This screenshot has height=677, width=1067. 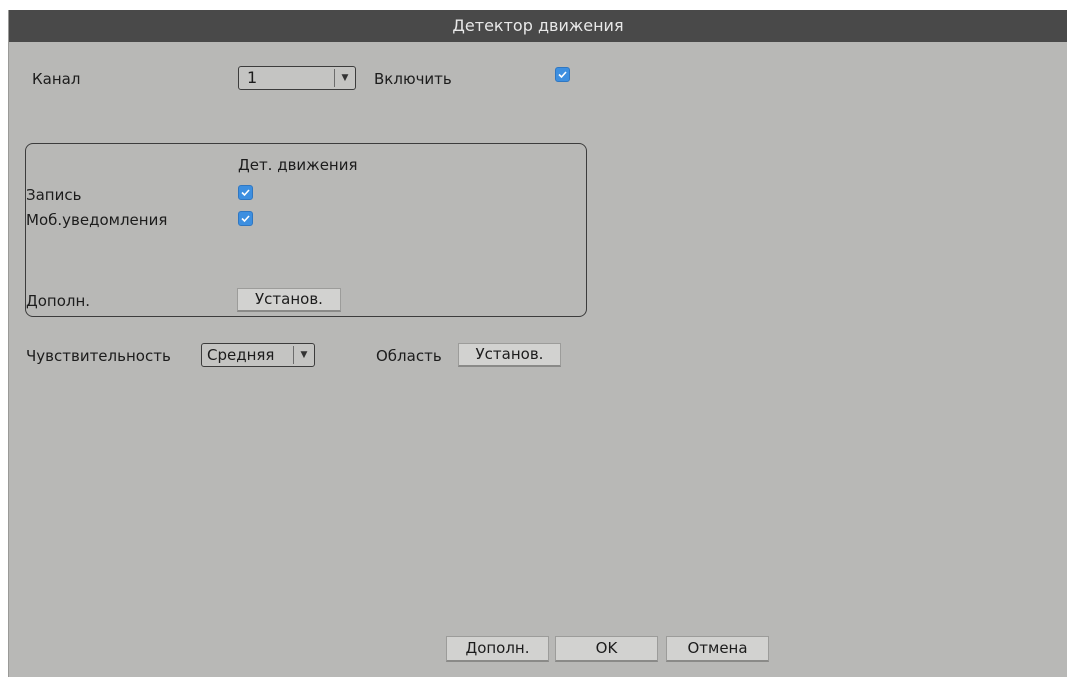 What do you see at coordinates (298, 165) in the screenshot?
I see `motion-column-header: Дет. движения` at bounding box center [298, 165].